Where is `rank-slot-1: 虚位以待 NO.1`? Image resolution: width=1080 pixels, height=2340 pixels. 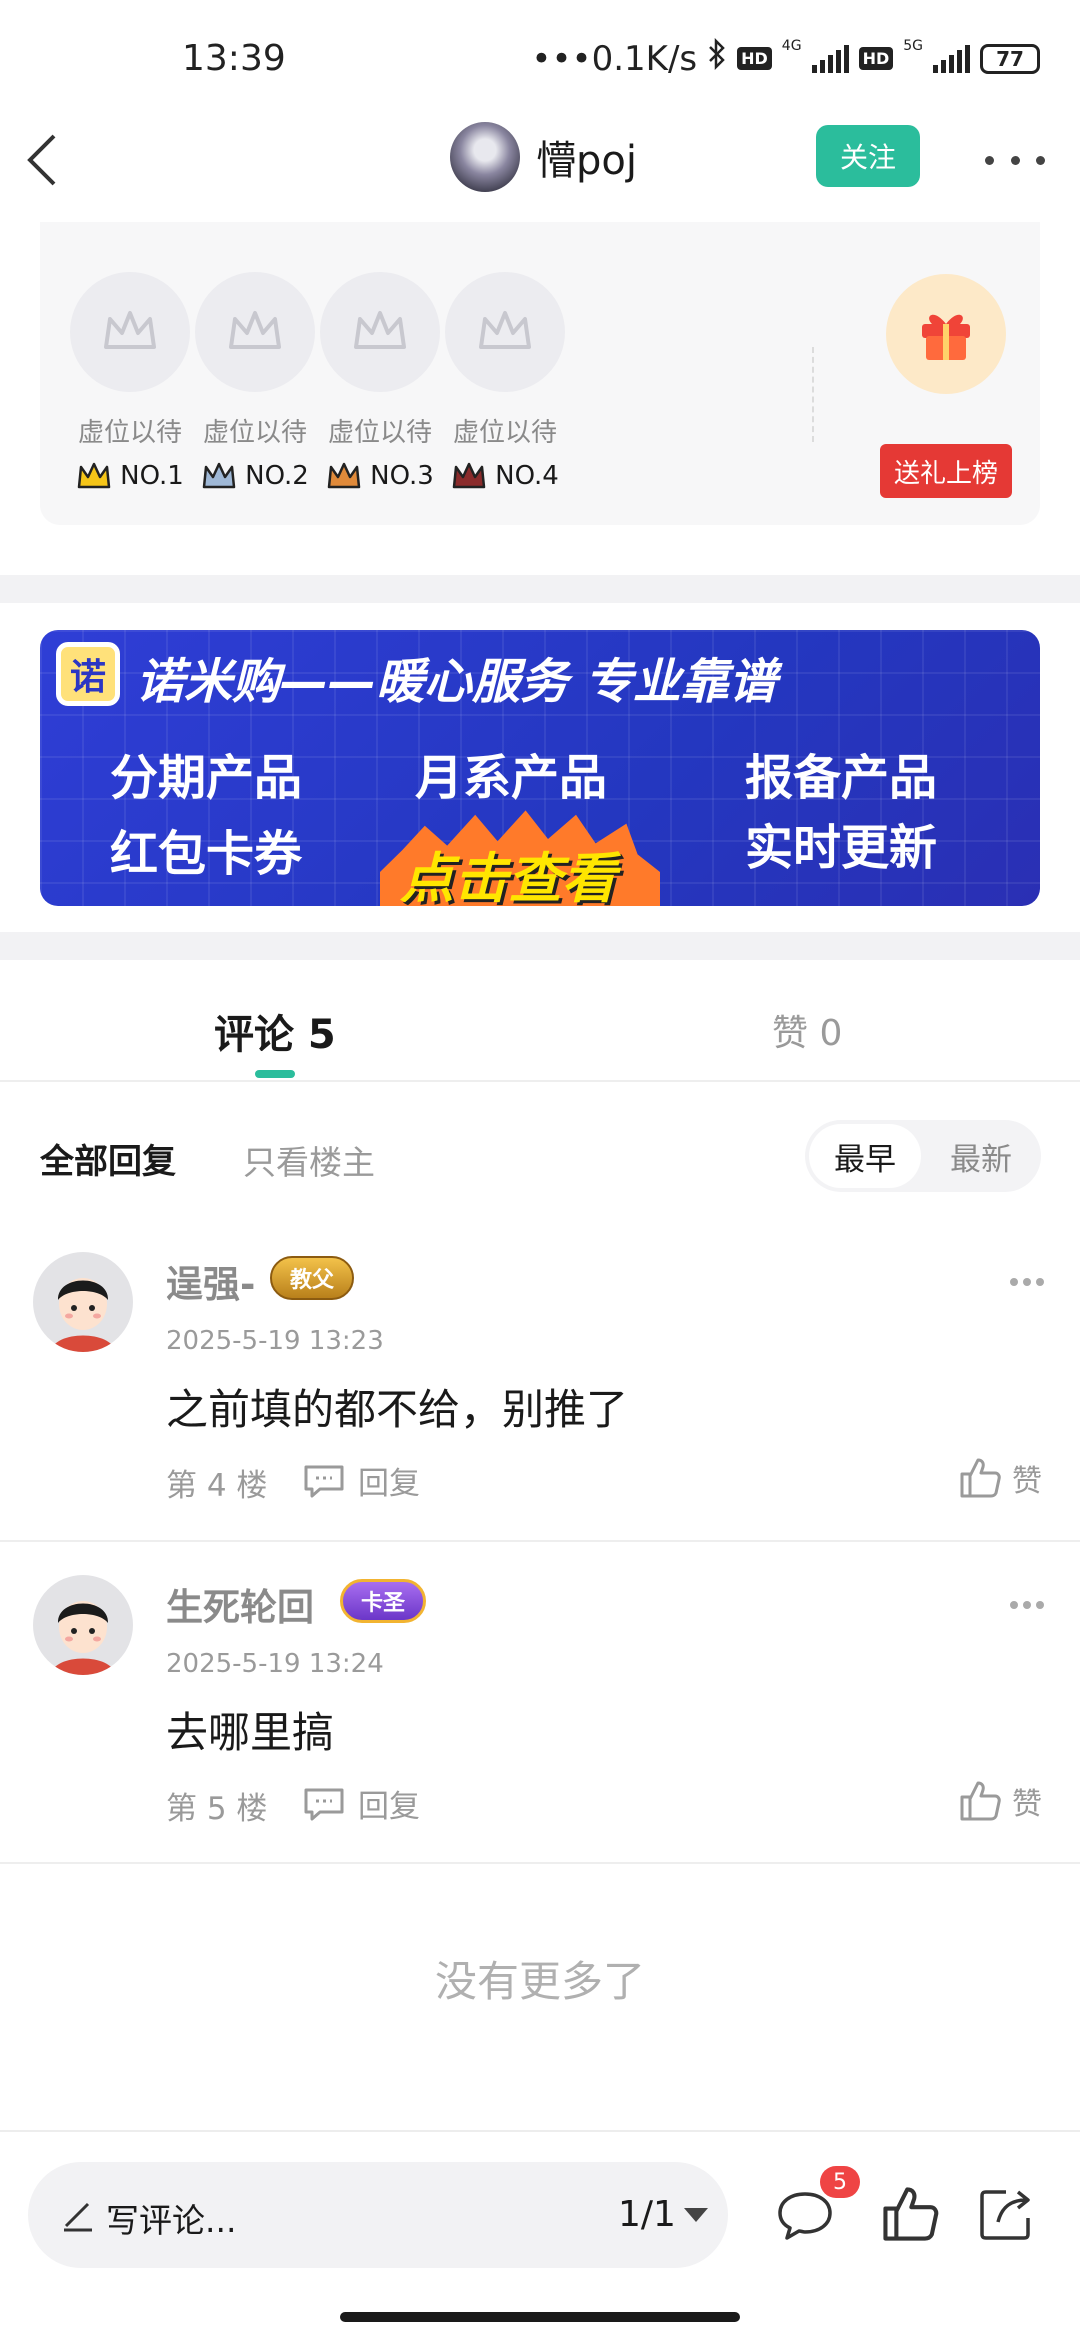
rank-slot-1: 虚位以待 NO.1 is located at coordinates (130, 381).